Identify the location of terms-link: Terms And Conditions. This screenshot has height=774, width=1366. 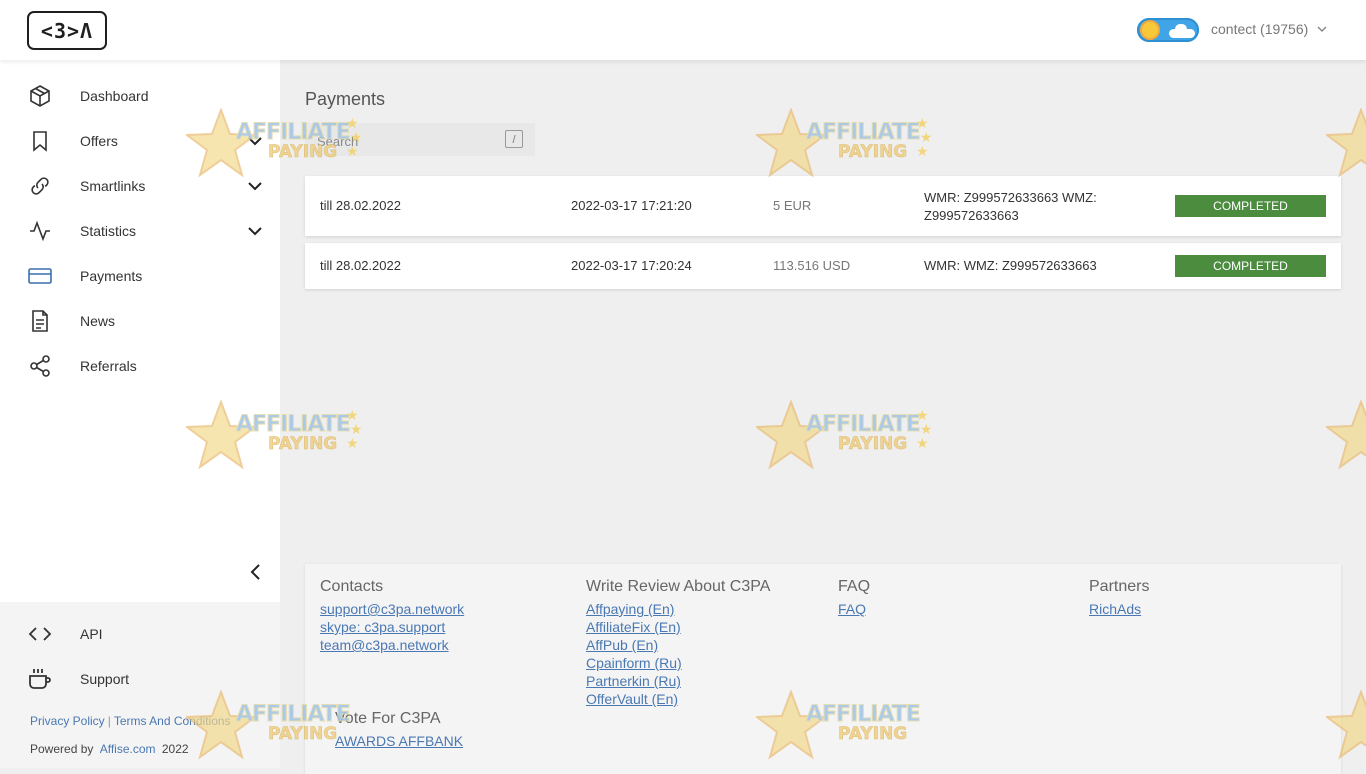
(172, 721).